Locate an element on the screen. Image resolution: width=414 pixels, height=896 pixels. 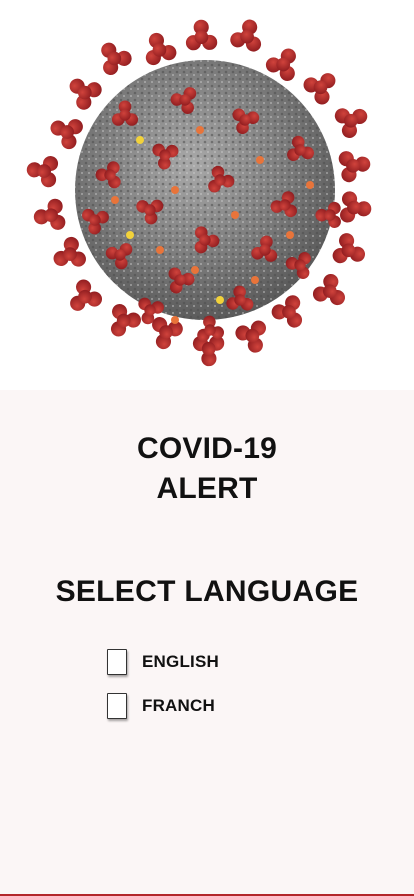
language-option-english: ENGLISH is located at coordinates (163, 662).